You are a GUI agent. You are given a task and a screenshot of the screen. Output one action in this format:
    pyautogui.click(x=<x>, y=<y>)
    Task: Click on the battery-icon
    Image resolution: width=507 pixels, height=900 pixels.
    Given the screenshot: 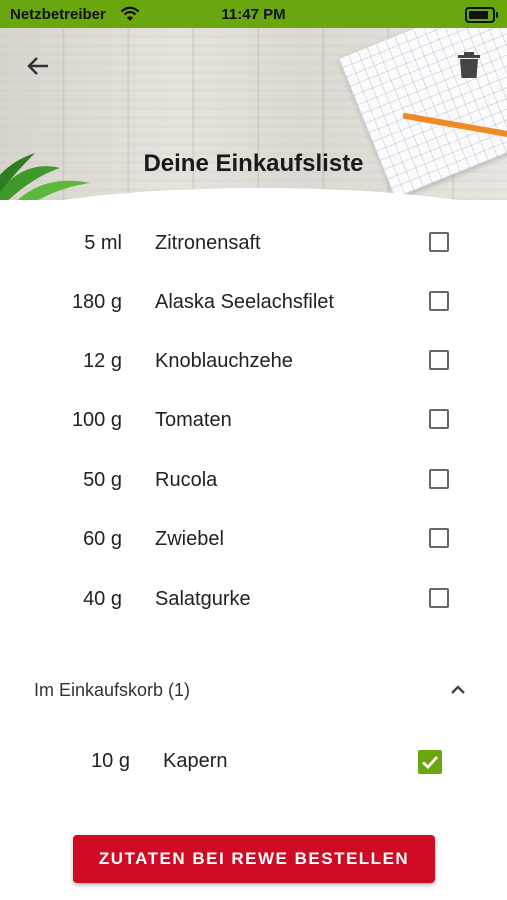 What is the action you would take?
    pyautogui.click(x=481, y=15)
    